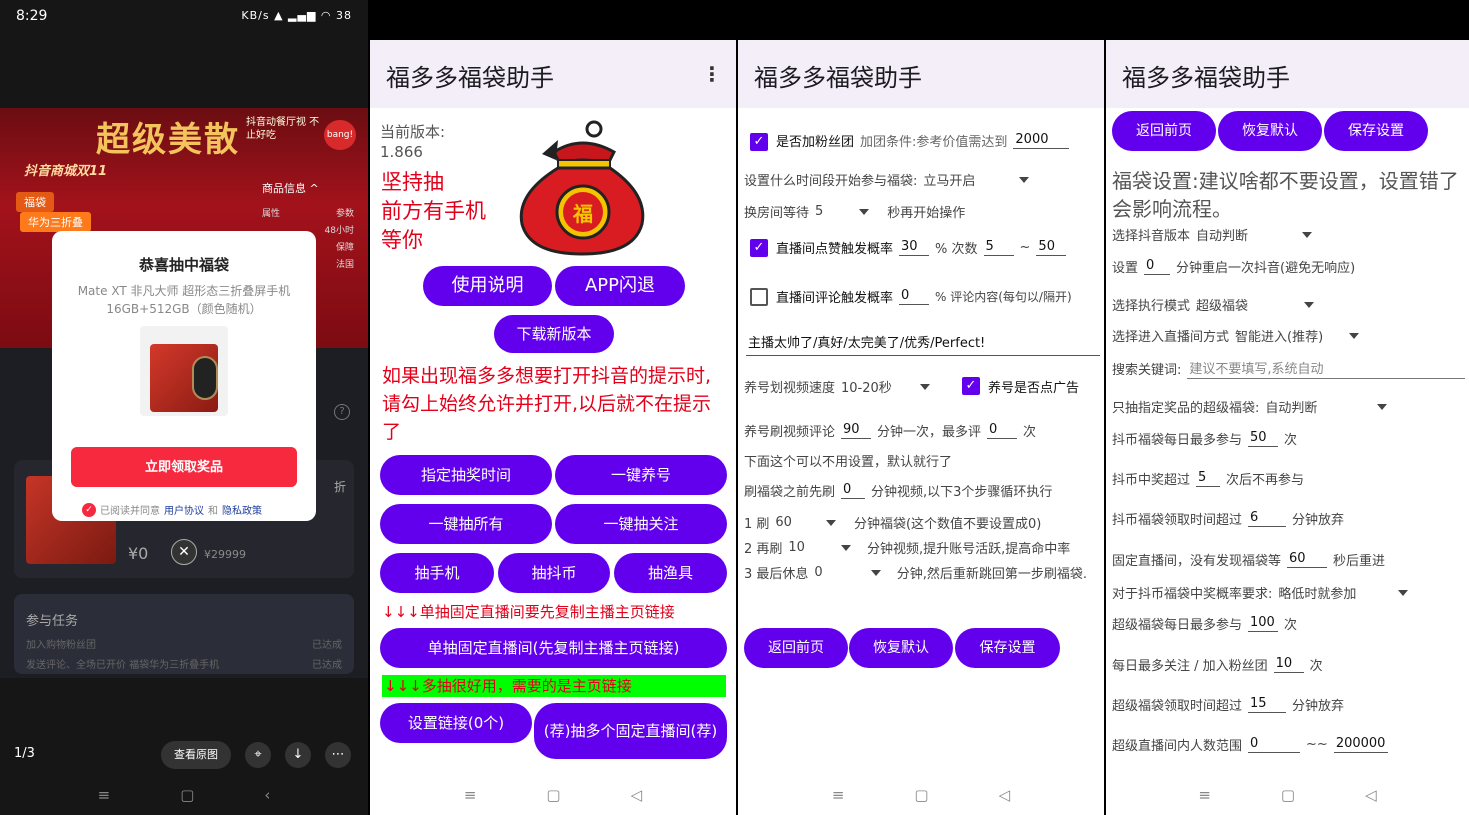 The height and width of the screenshot is (815, 1469). I want to click on task-row: 加入购物粉丝团 已达成, so click(184, 645).